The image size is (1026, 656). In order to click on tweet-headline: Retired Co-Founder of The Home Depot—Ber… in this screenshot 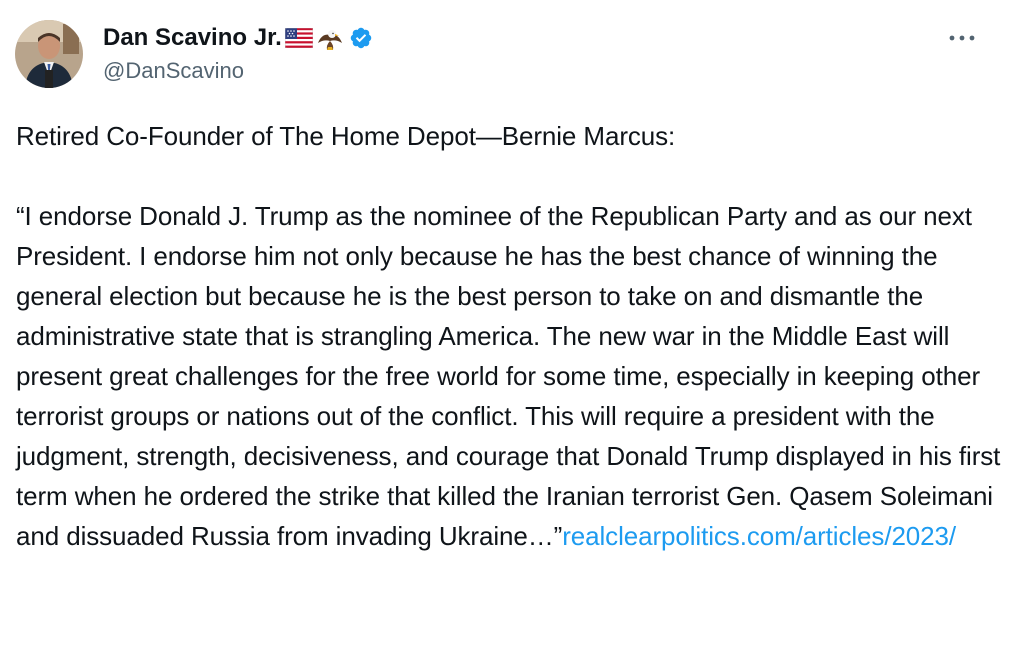, I will do `click(346, 136)`.